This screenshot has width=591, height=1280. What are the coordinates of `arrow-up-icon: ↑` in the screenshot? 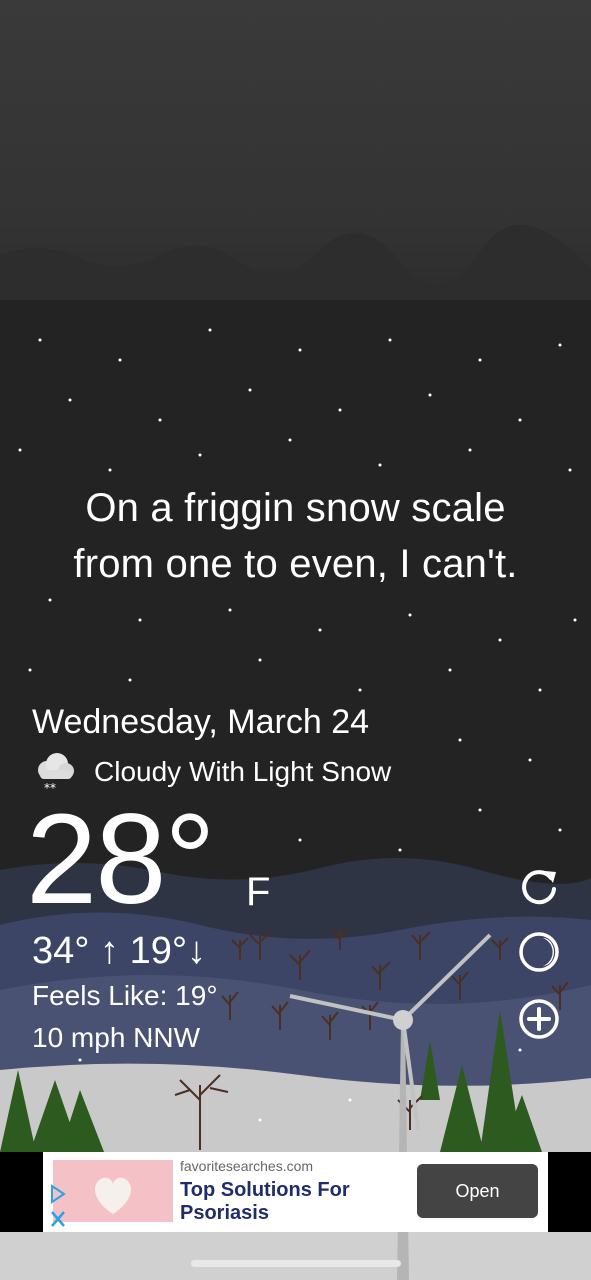 It's located at (110, 951).